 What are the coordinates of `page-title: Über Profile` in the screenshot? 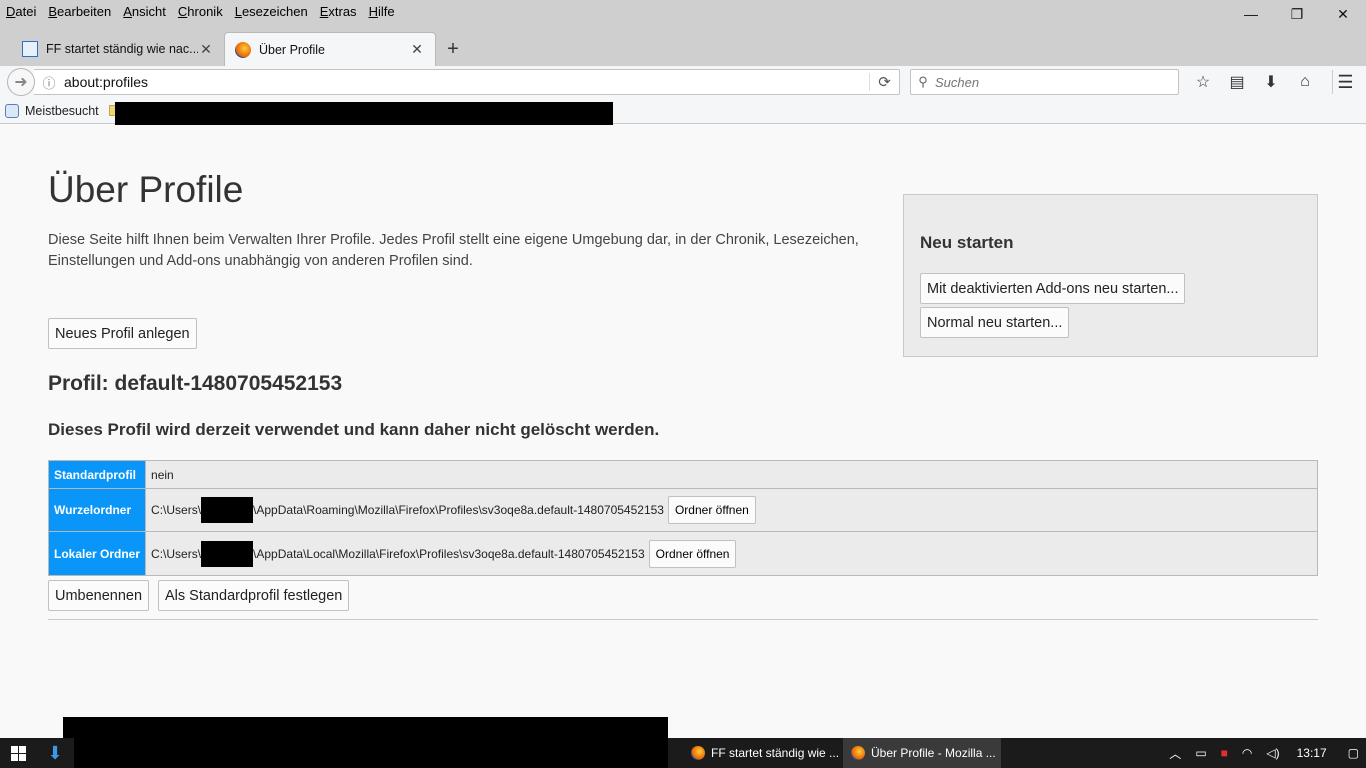 It's located at (146, 189).